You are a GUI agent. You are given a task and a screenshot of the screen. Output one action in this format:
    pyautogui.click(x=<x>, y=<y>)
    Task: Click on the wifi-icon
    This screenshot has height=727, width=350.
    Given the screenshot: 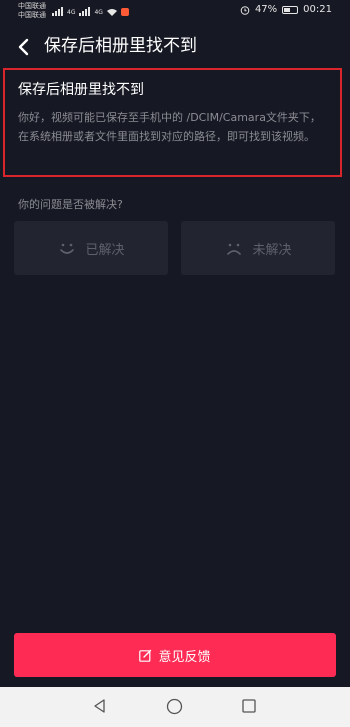 What is the action you would take?
    pyautogui.click(x=111, y=12)
    